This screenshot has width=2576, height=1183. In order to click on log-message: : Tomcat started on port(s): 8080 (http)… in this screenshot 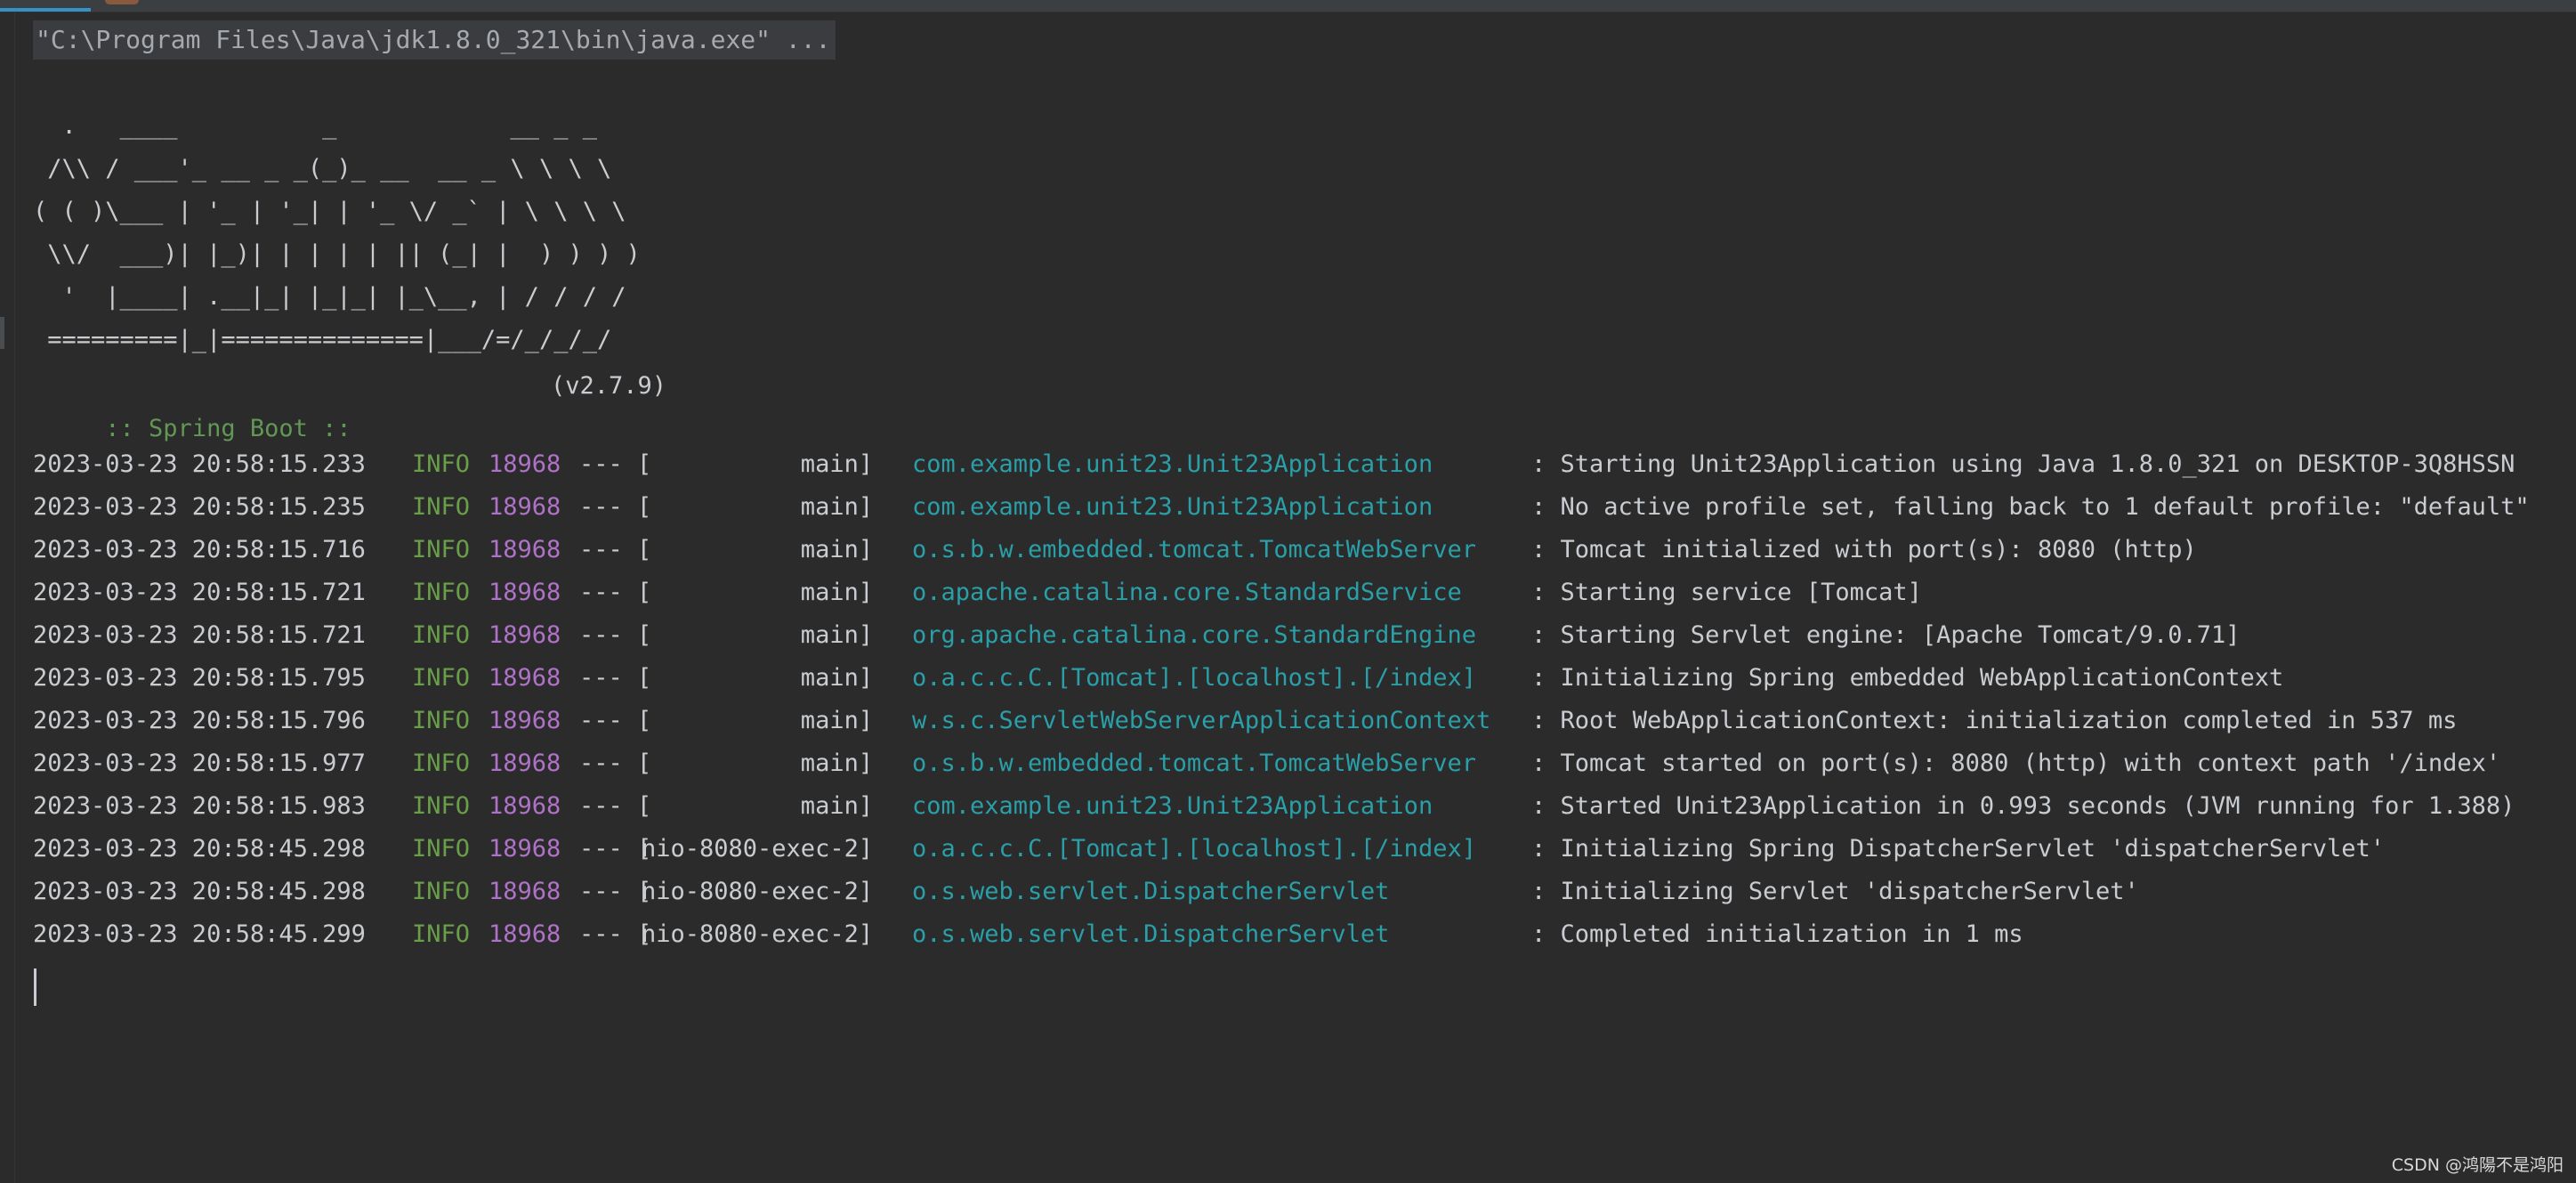, I will do `click(2016, 763)`.